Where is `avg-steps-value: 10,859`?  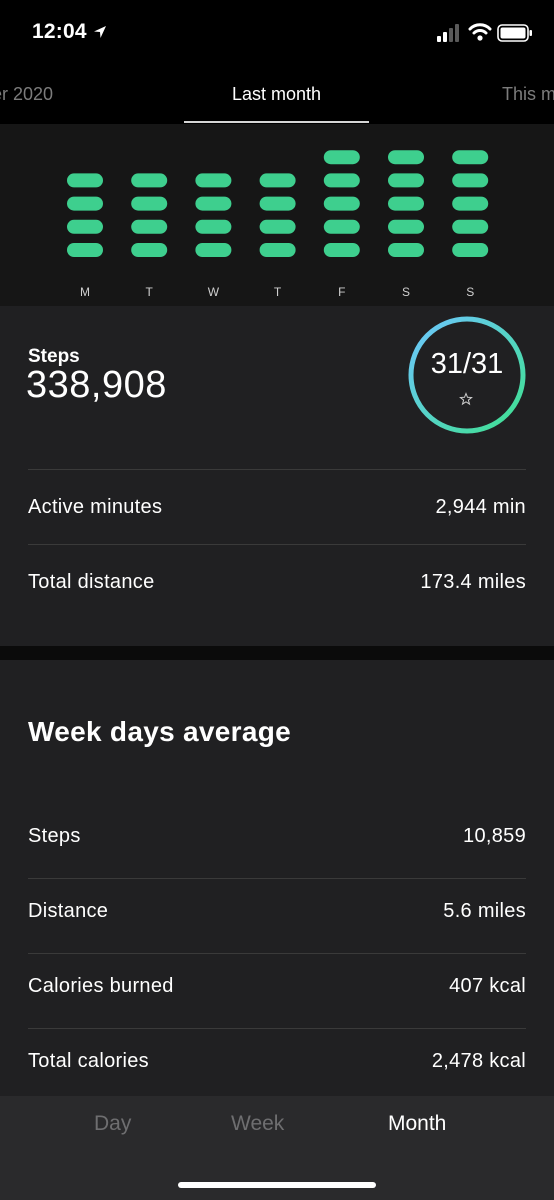 avg-steps-value: 10,859 is located at coordinates (494, 836).